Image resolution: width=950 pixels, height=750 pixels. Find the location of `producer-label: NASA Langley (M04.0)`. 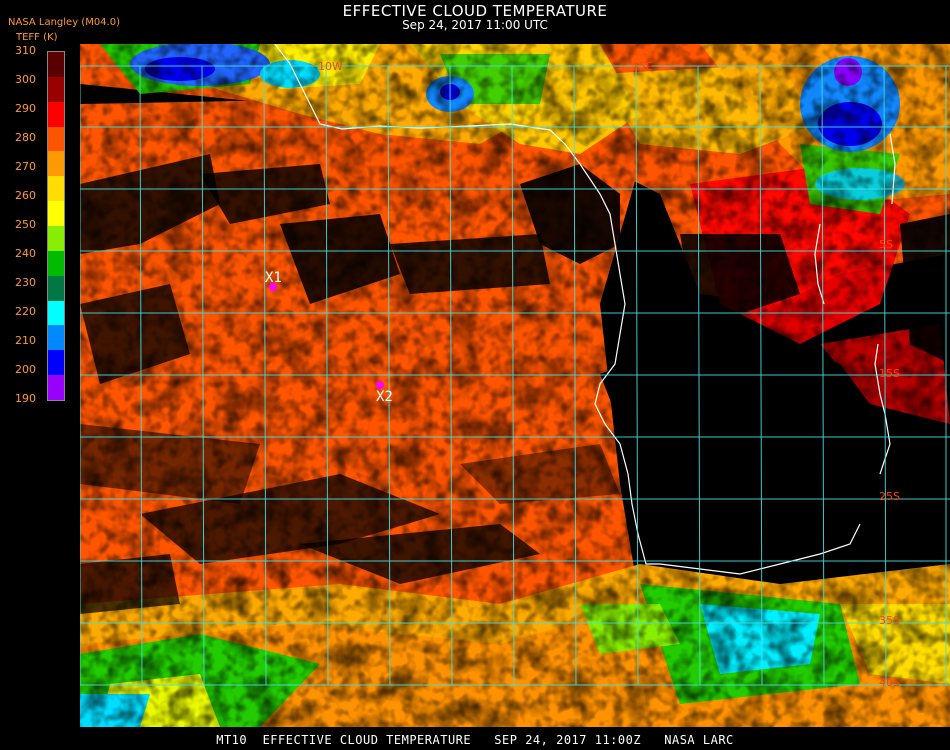

producer-label: NASA Langley (M04.0) is located at coordinates (64, 22).